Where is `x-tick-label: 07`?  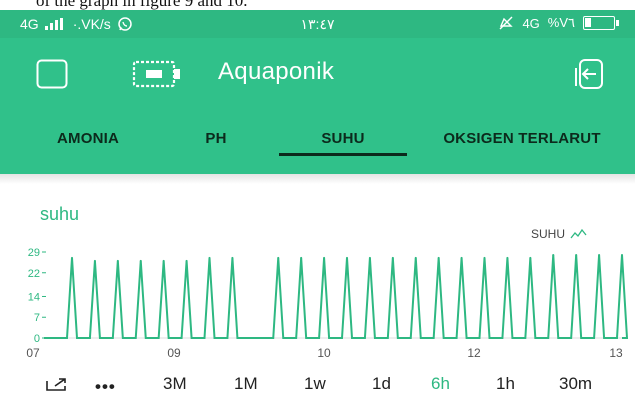
x-tick-label: 07 is located at coordinates (33, 353).